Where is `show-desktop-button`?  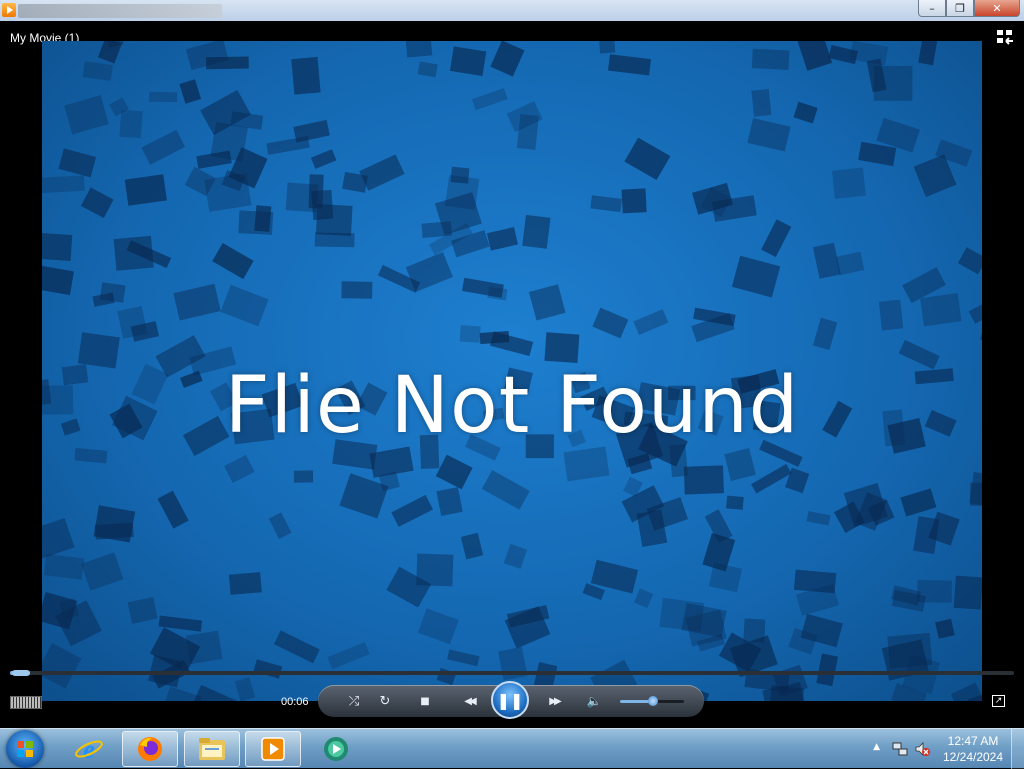 show-desktop-button is located at coordinates (1017, 749).